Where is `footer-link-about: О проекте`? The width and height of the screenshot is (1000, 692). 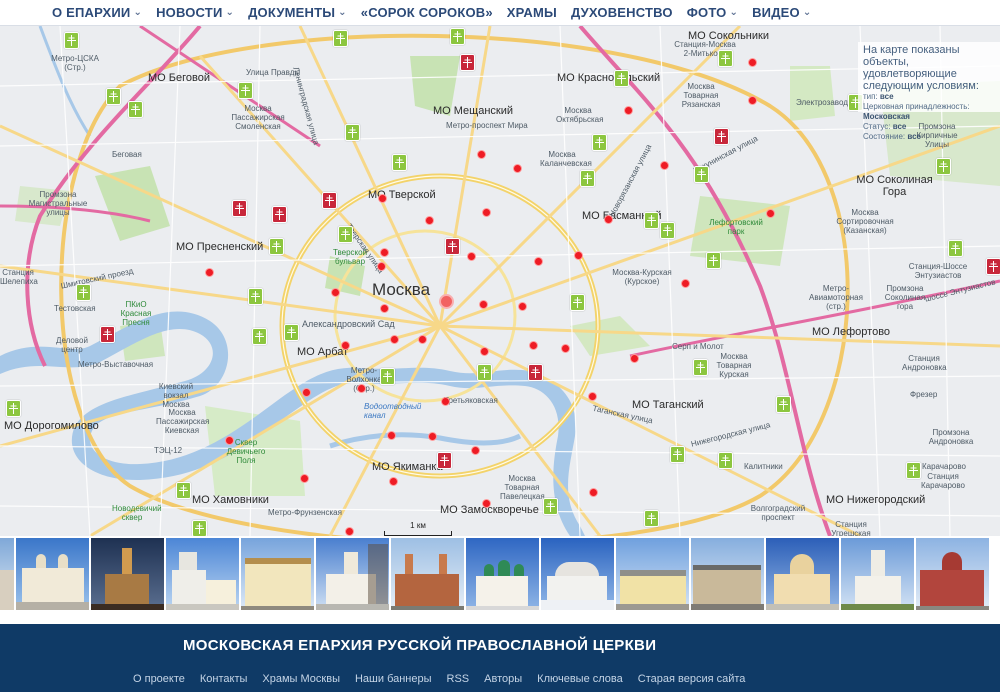
footer-link-about: О проекте is located at coordinates (159, 679).